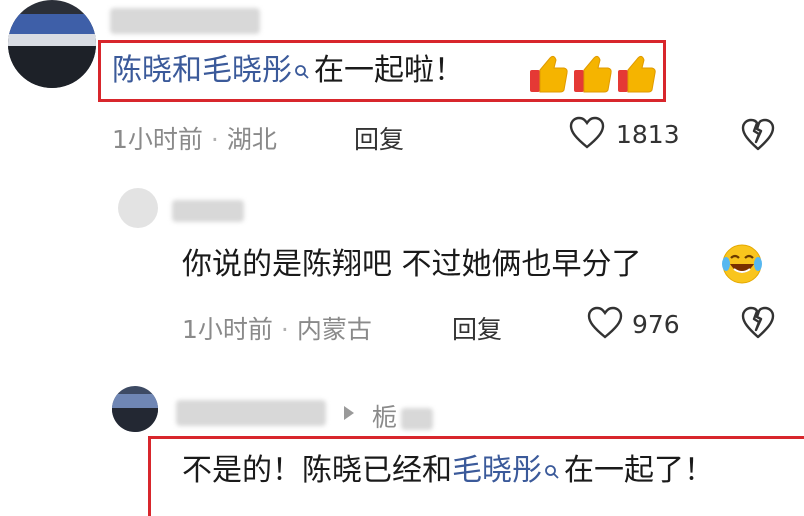 The height and width of the screenshot is (516, 804). What do you see at coordinates (389, 70) in the screenshot?
I see `comment-text-rest: 在一起啦！` at bounding box center [389, 70].